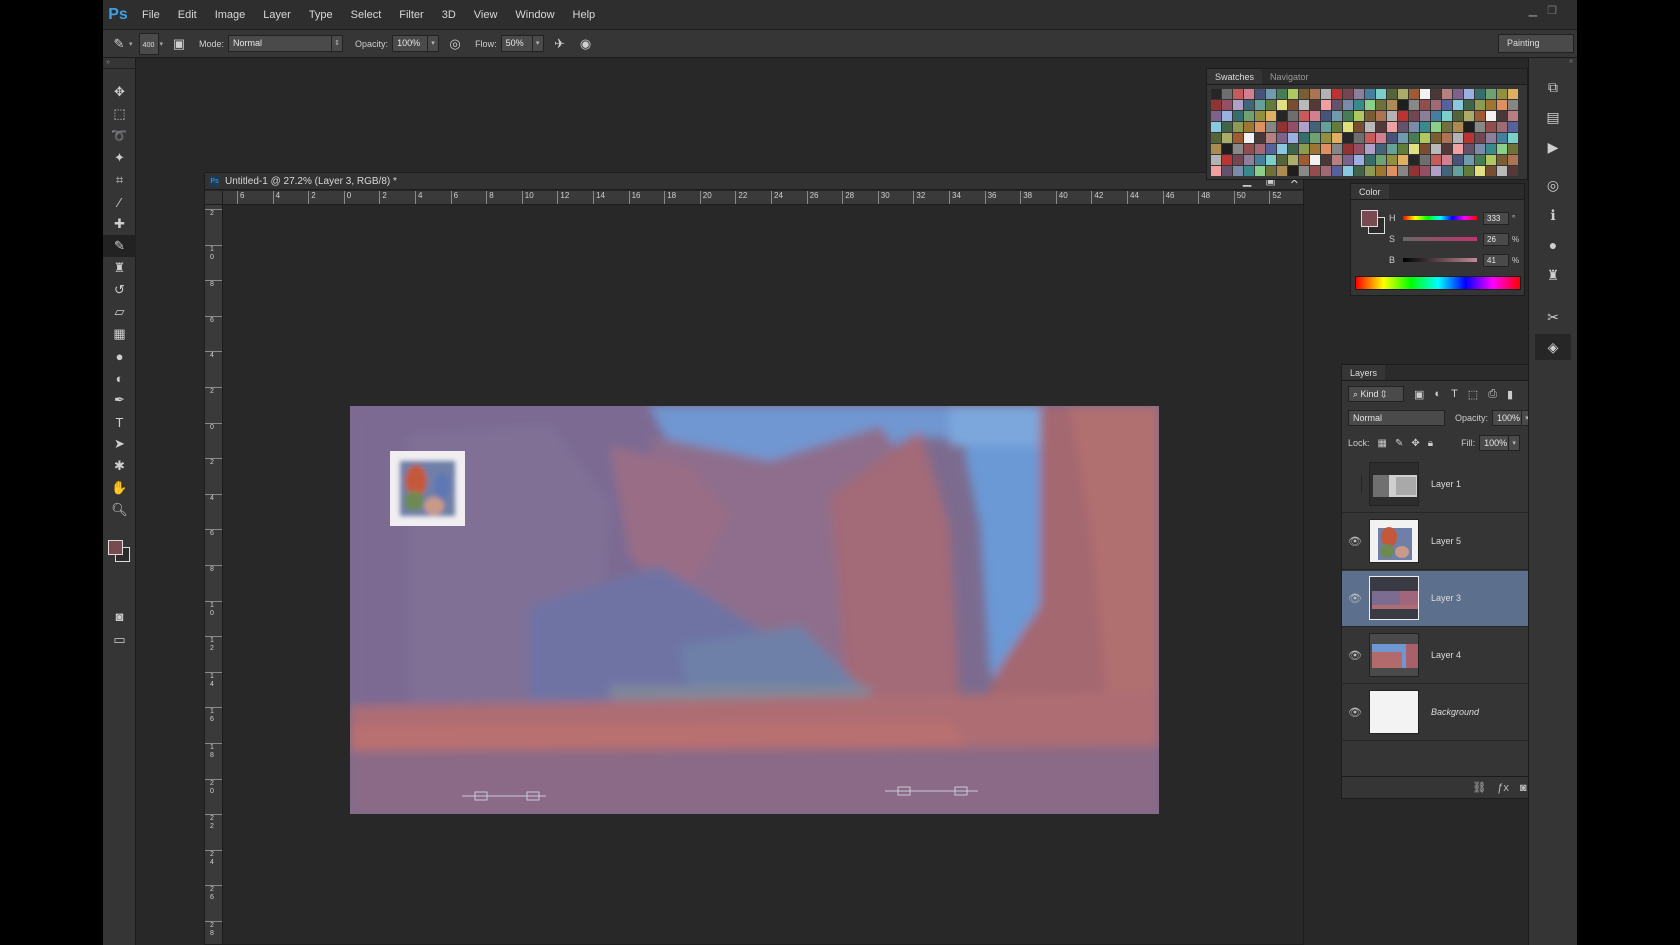 Image resolution: width=1680 pixels, height=945 pixels. What do you see at coordinates (486, 15) in the screenshot?
I see `menu-view: View` at bounding box center [486, 15].